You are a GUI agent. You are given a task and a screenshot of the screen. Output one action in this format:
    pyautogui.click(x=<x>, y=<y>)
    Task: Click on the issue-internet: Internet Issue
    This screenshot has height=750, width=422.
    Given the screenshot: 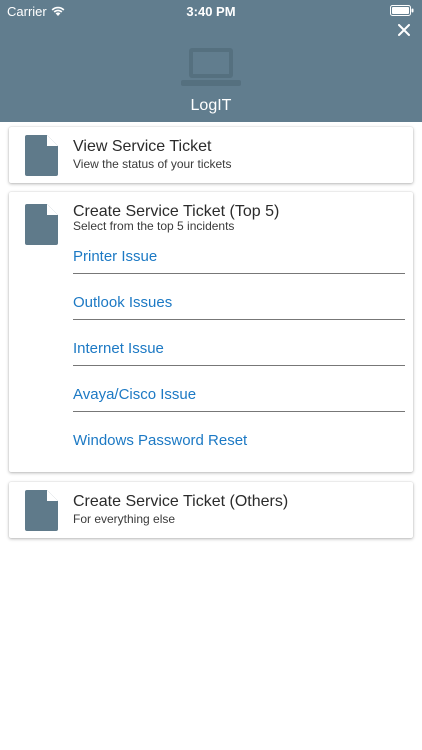 What is the action you would take?
    pyautogui.click(x=239, y=351)
    